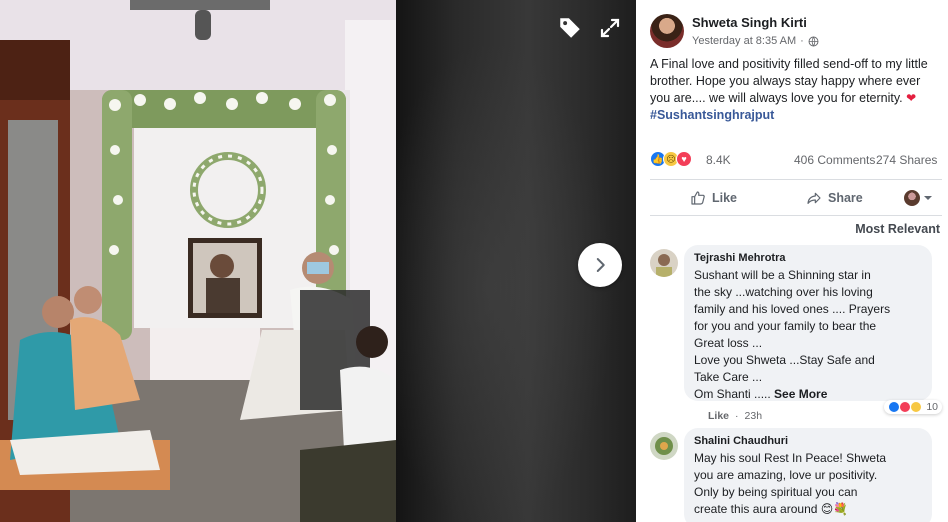 The height and width of the screenshot is (522, 948). I want to click on comment-age: 23h, so click(754, 416).